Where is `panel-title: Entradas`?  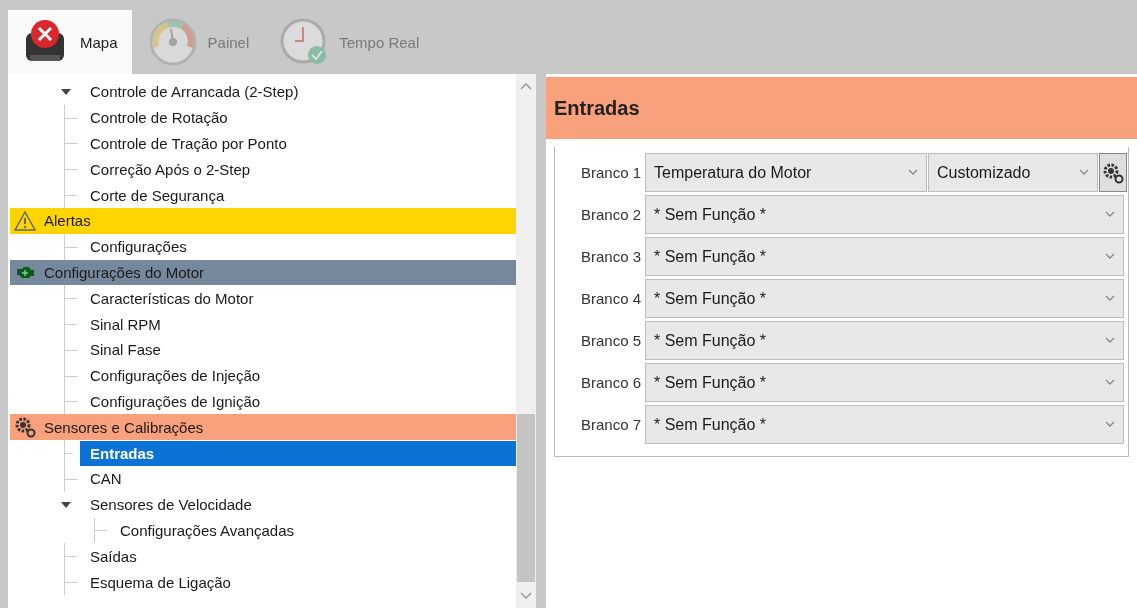
panel-title: Entradas is located at coordinates (841, 108).